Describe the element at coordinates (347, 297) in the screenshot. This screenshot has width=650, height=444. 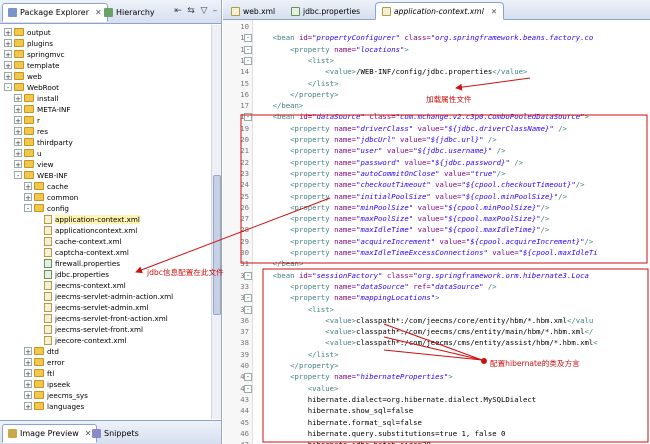
I see `code-line: <property name="mappingLocations">` at that location.